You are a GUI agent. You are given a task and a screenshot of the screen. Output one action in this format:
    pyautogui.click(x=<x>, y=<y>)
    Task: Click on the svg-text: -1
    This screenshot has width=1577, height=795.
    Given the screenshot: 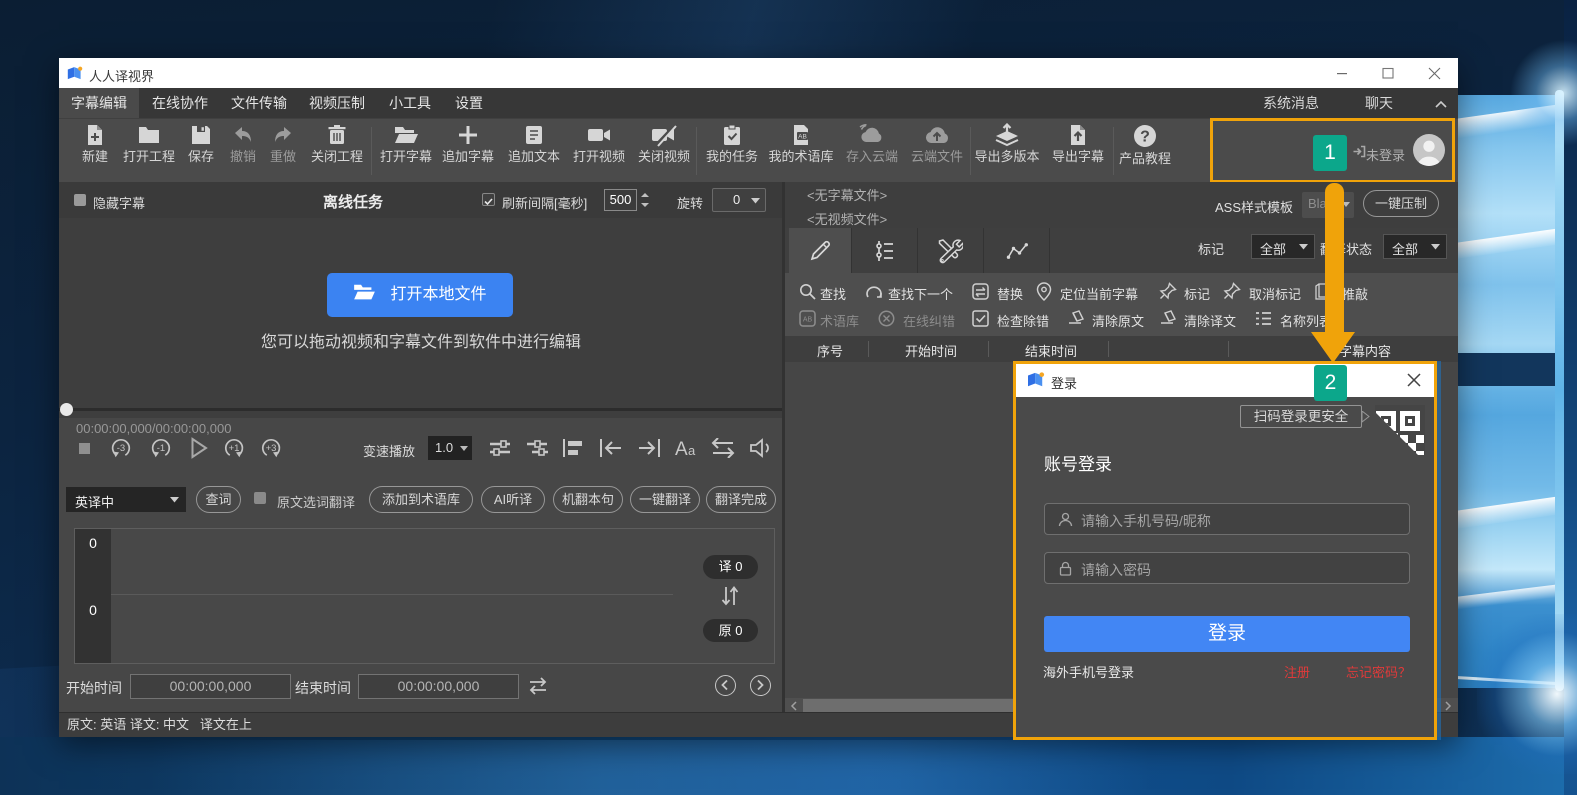 What is the action you would take?
    pyautogui.click(x=161, y=448)
    